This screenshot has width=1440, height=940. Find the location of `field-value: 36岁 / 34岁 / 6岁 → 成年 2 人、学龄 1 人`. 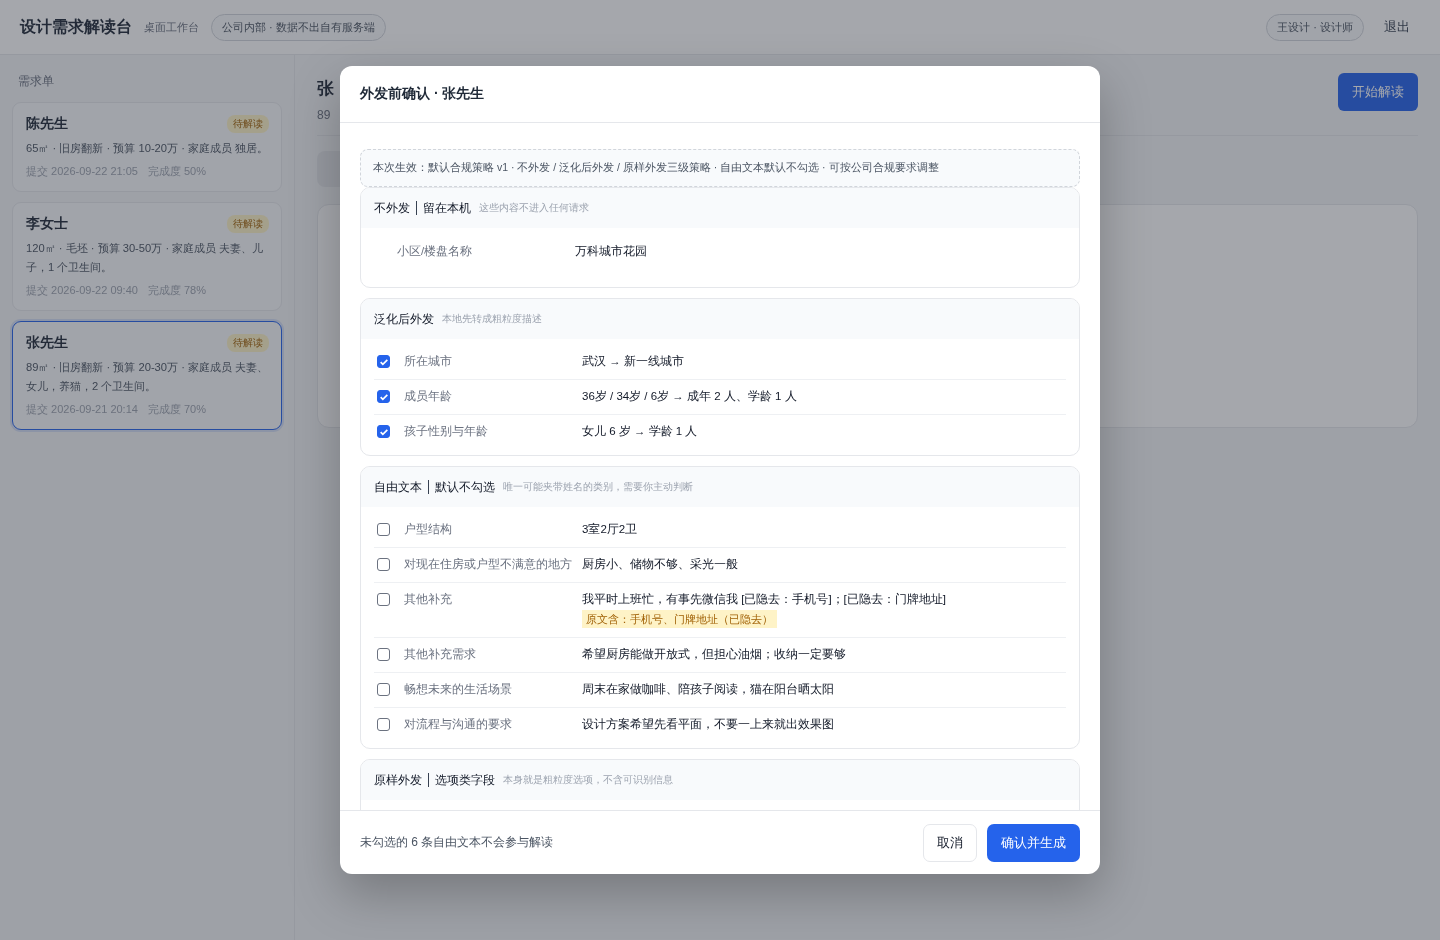

field-value: 36岁 / 34岁 / 6岁 → 成年 2 人、学龄 1 人 is located at coordinates (689, 396).